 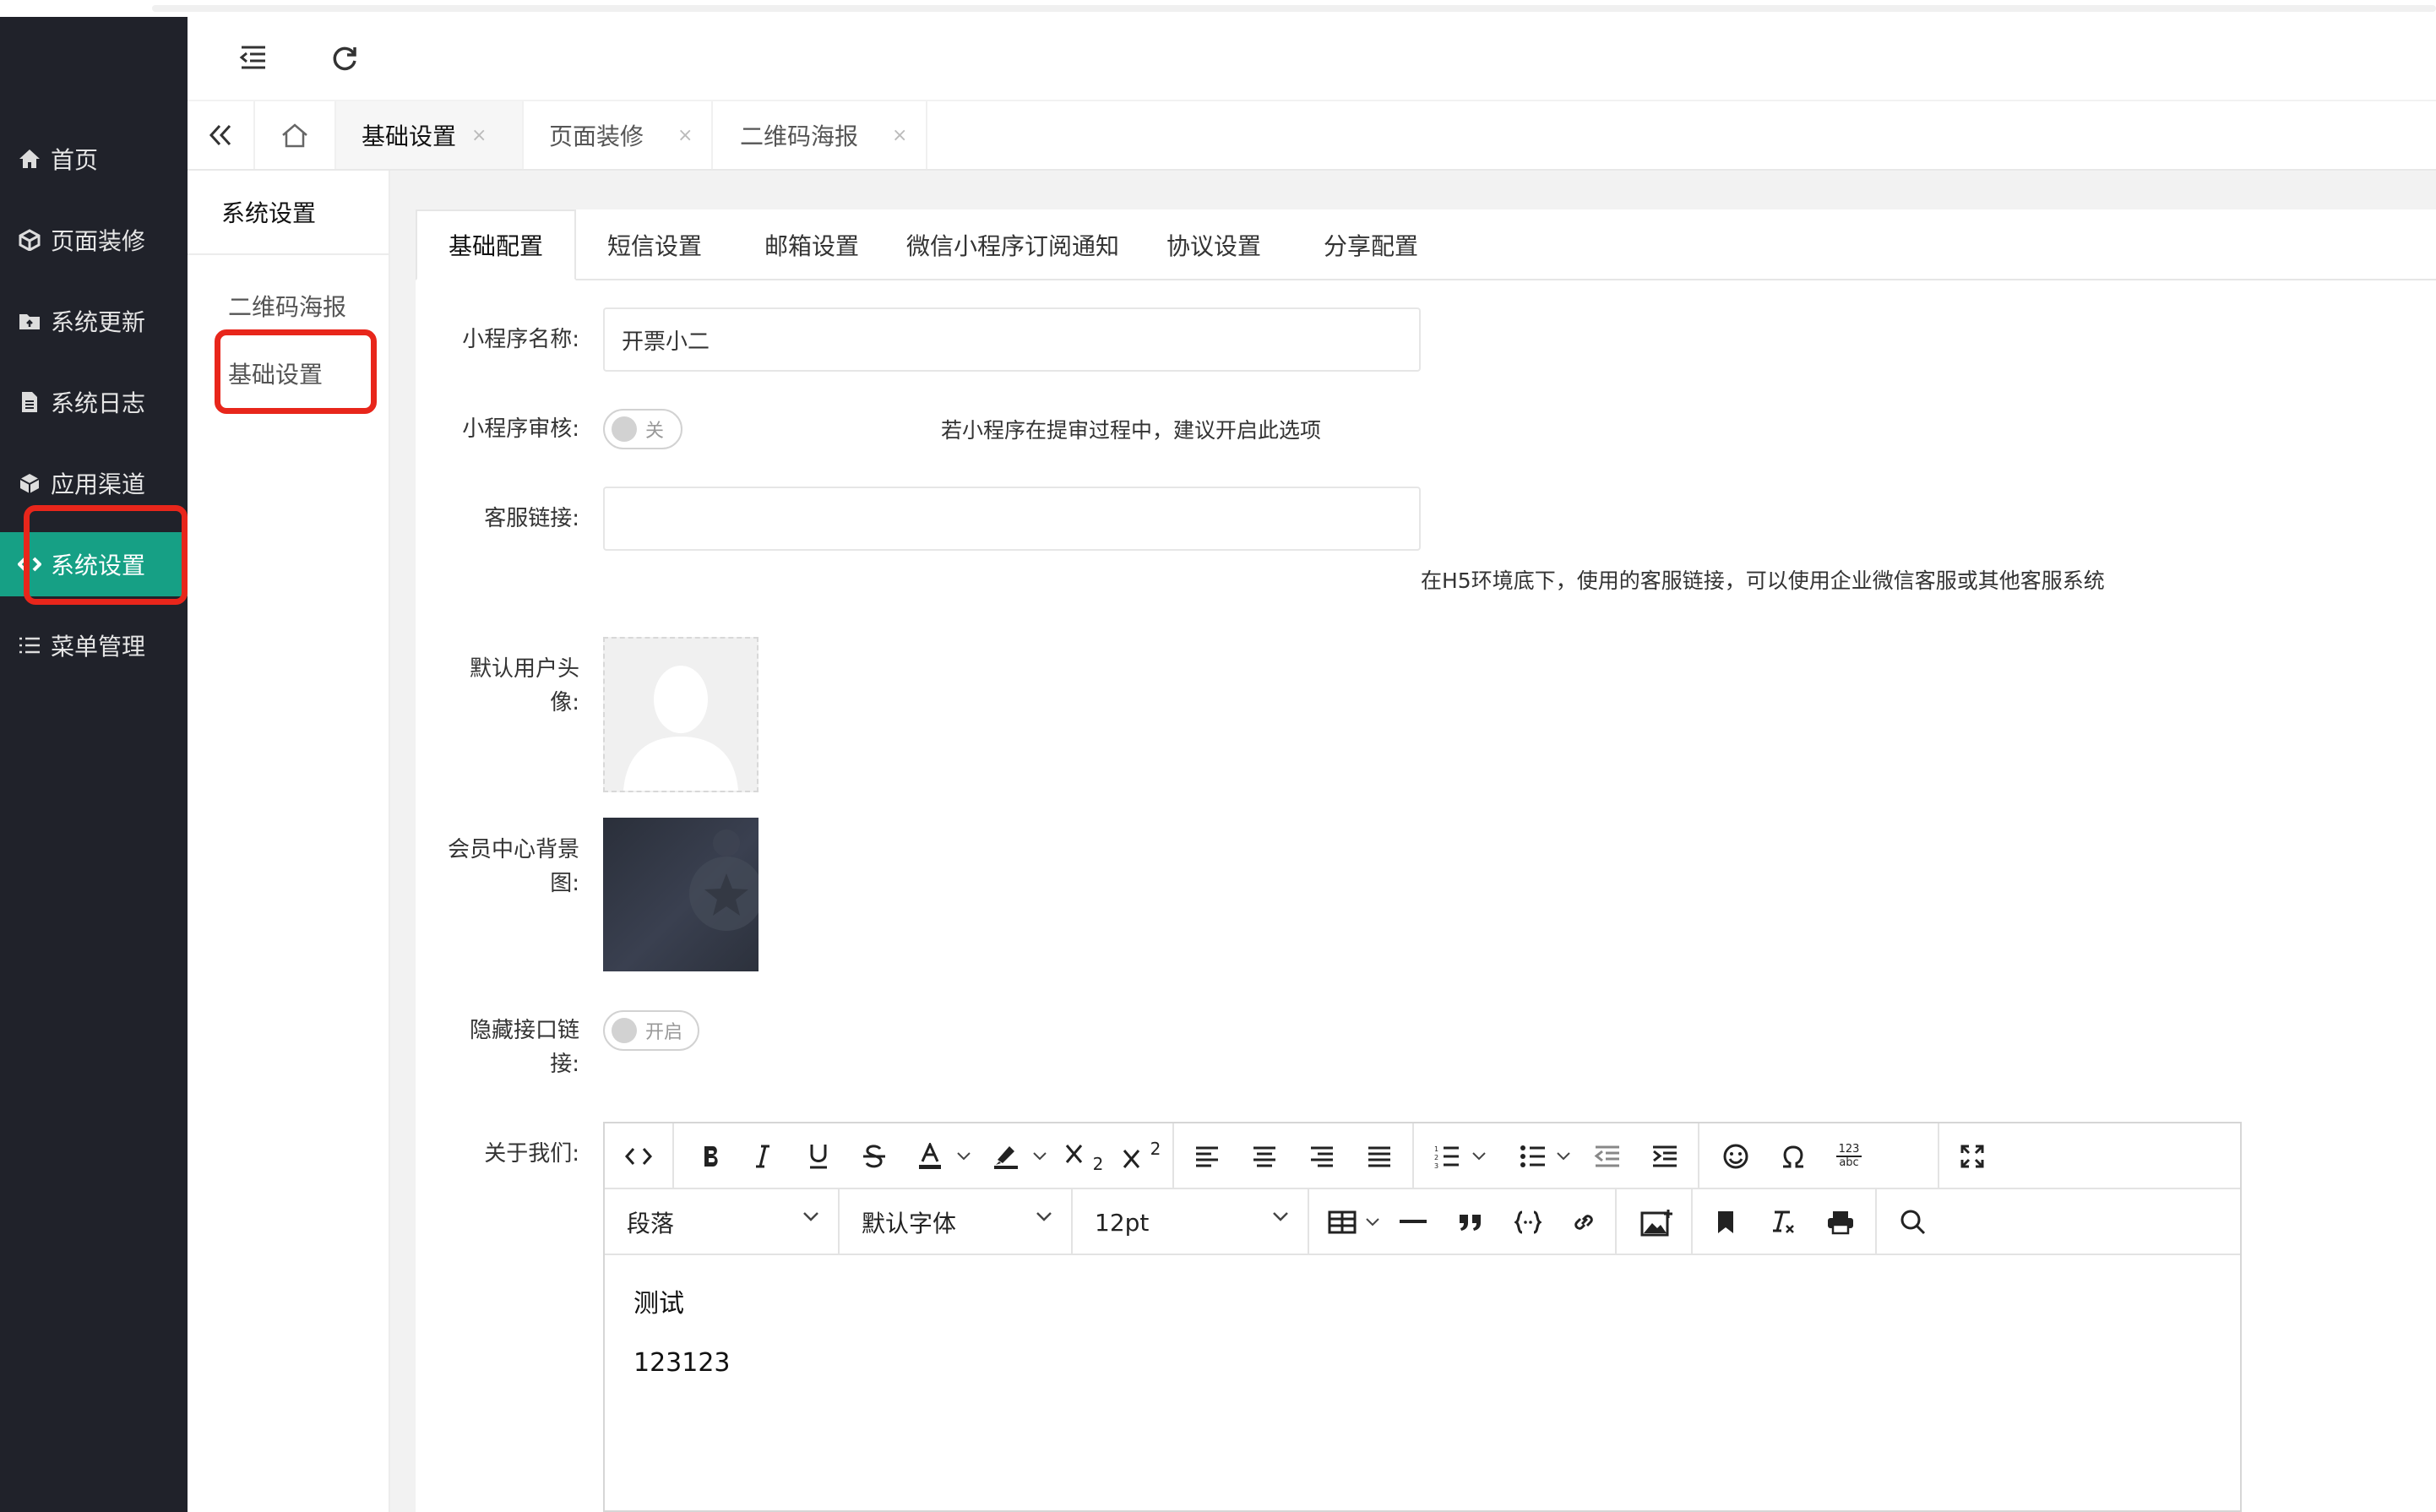 What do you see at coordinates (1725, 1222) in the screenshot?
I see `bookmark-icon` at bounding box center [1725, 1222].